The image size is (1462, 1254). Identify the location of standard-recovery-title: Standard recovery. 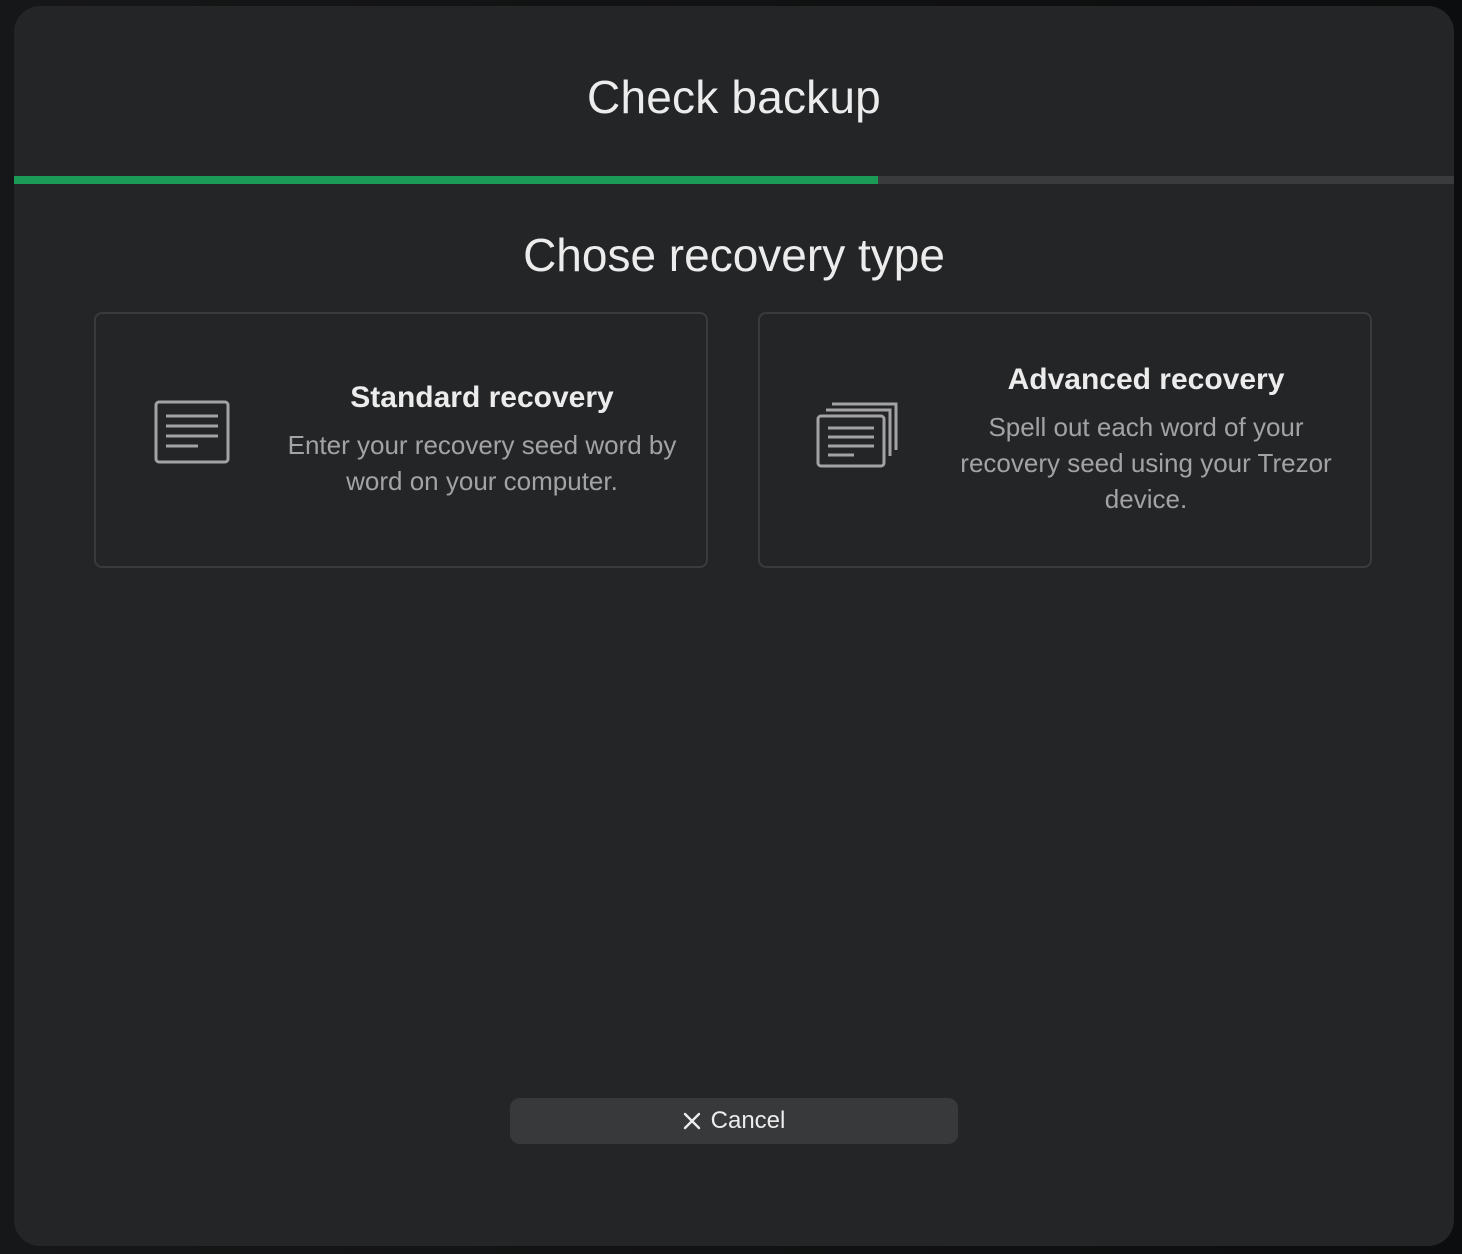
(482, 397).